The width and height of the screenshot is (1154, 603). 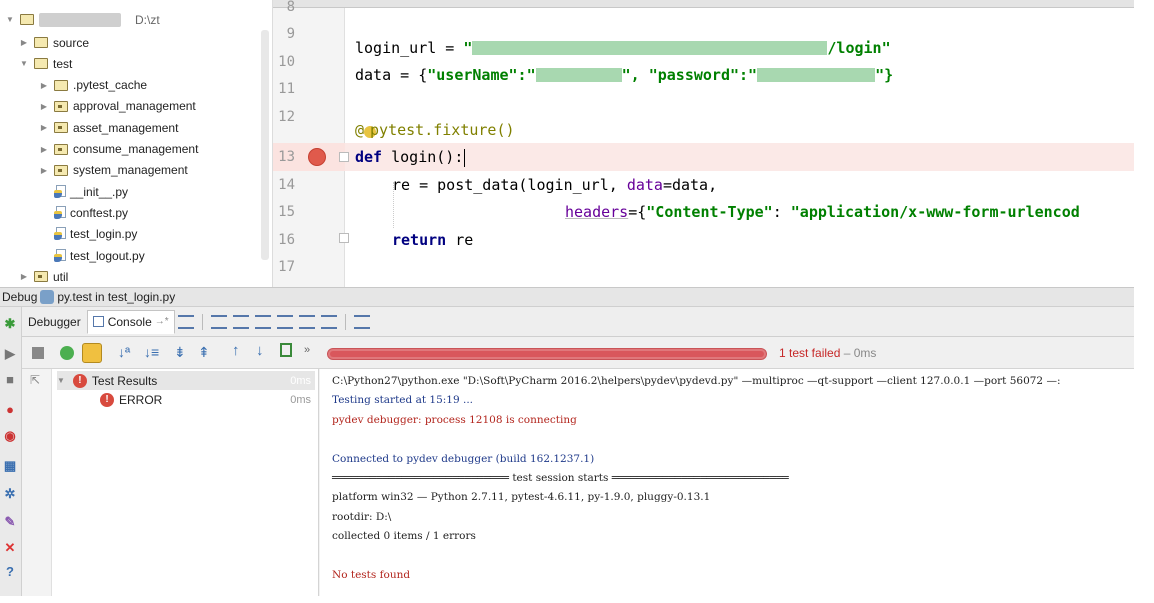 What do you see at coordinates (130, 321) in the screenshot?
I see `tab-console: Console →*` at bounding box center [130, 321].